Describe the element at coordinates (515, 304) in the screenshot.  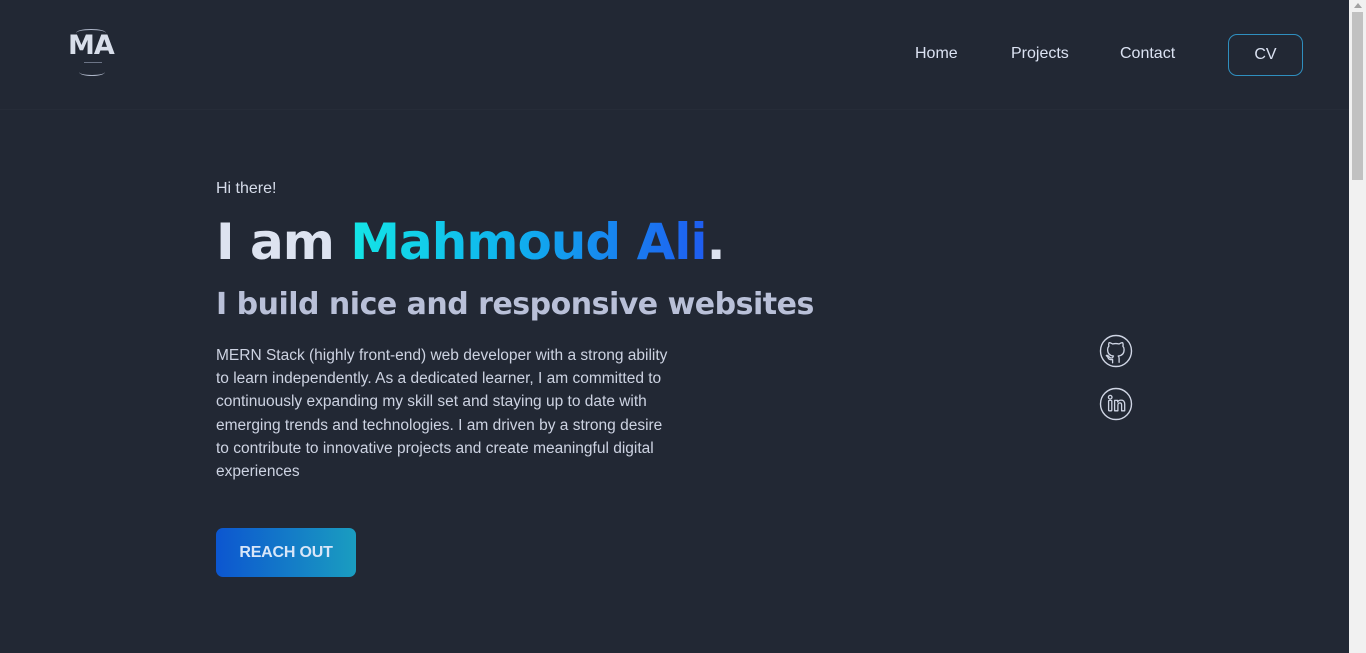
I see `hero-tagline: I build nice and responsive websites` at that location.